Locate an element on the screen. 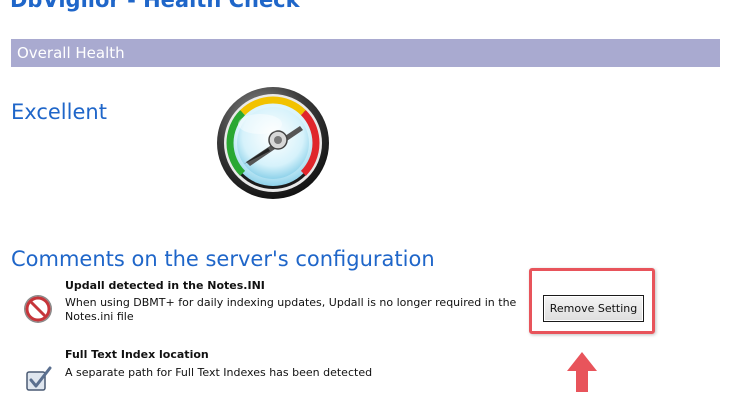 The height and width of the screenshot is (397, 748). gauge-icon is located at coordinates (273, 143).